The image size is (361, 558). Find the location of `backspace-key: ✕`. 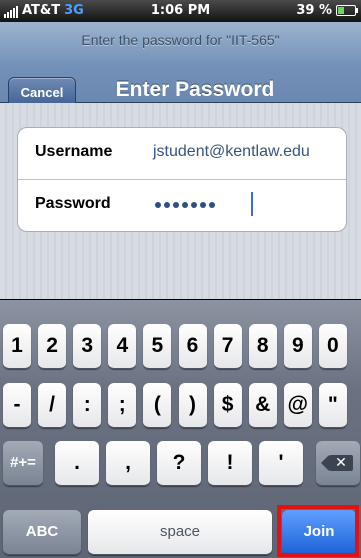

backspace-key: ✕ is located at coordinates (338, 463).